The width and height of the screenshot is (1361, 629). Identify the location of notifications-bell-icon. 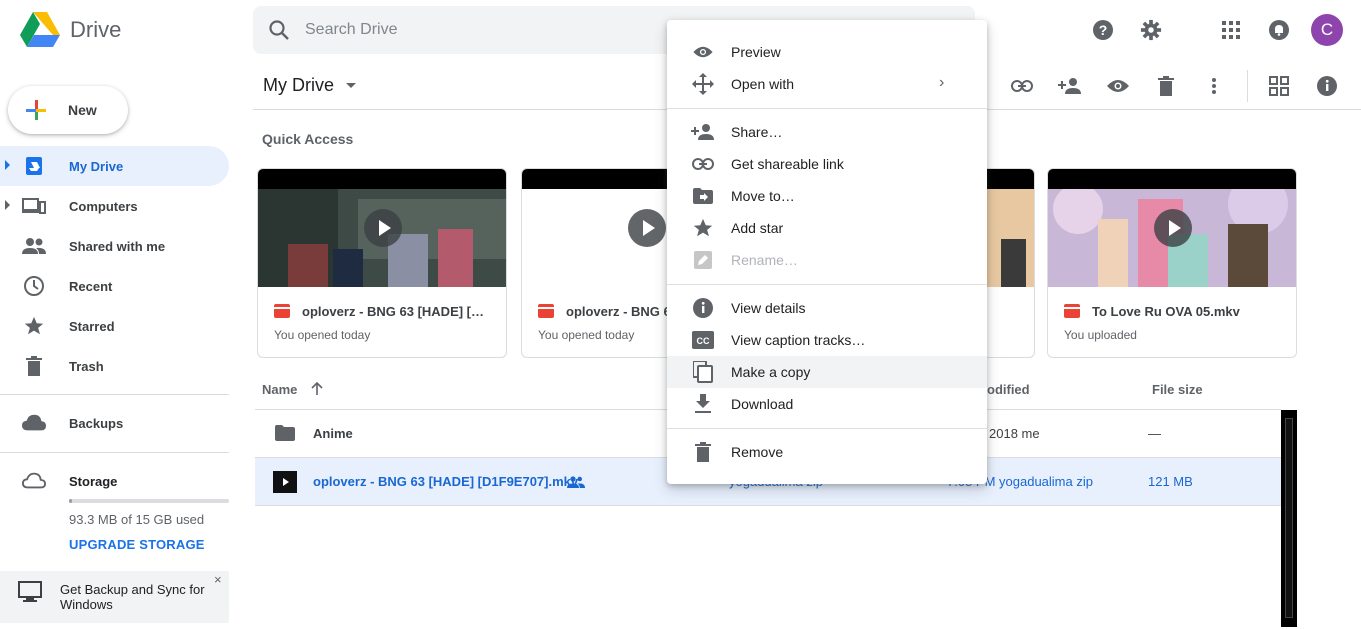
(1279, 30).